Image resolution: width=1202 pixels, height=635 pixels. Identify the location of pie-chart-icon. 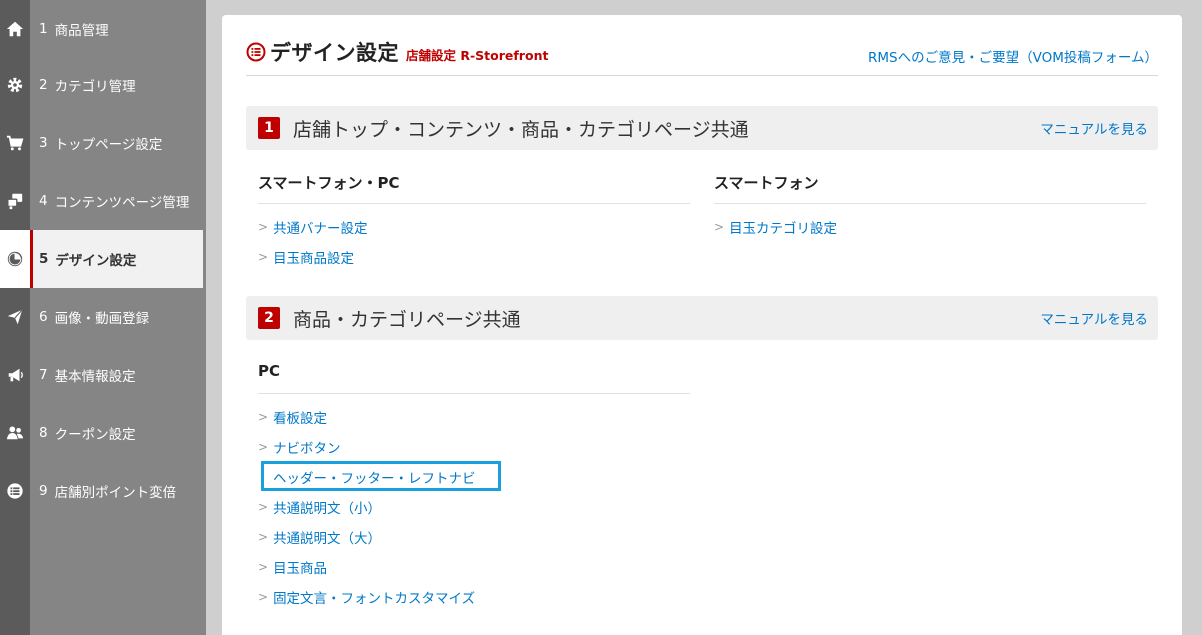
(15, 259).